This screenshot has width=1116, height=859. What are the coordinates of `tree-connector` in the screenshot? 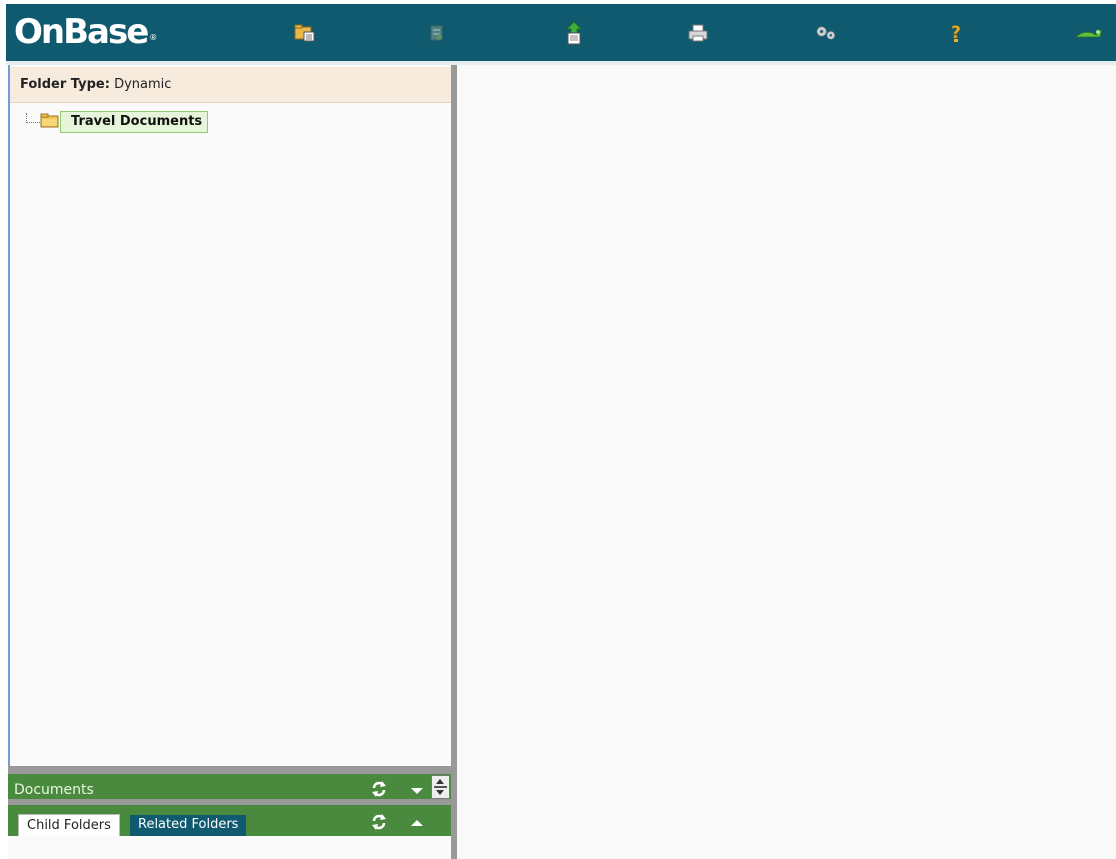 It's located at (33, 118).